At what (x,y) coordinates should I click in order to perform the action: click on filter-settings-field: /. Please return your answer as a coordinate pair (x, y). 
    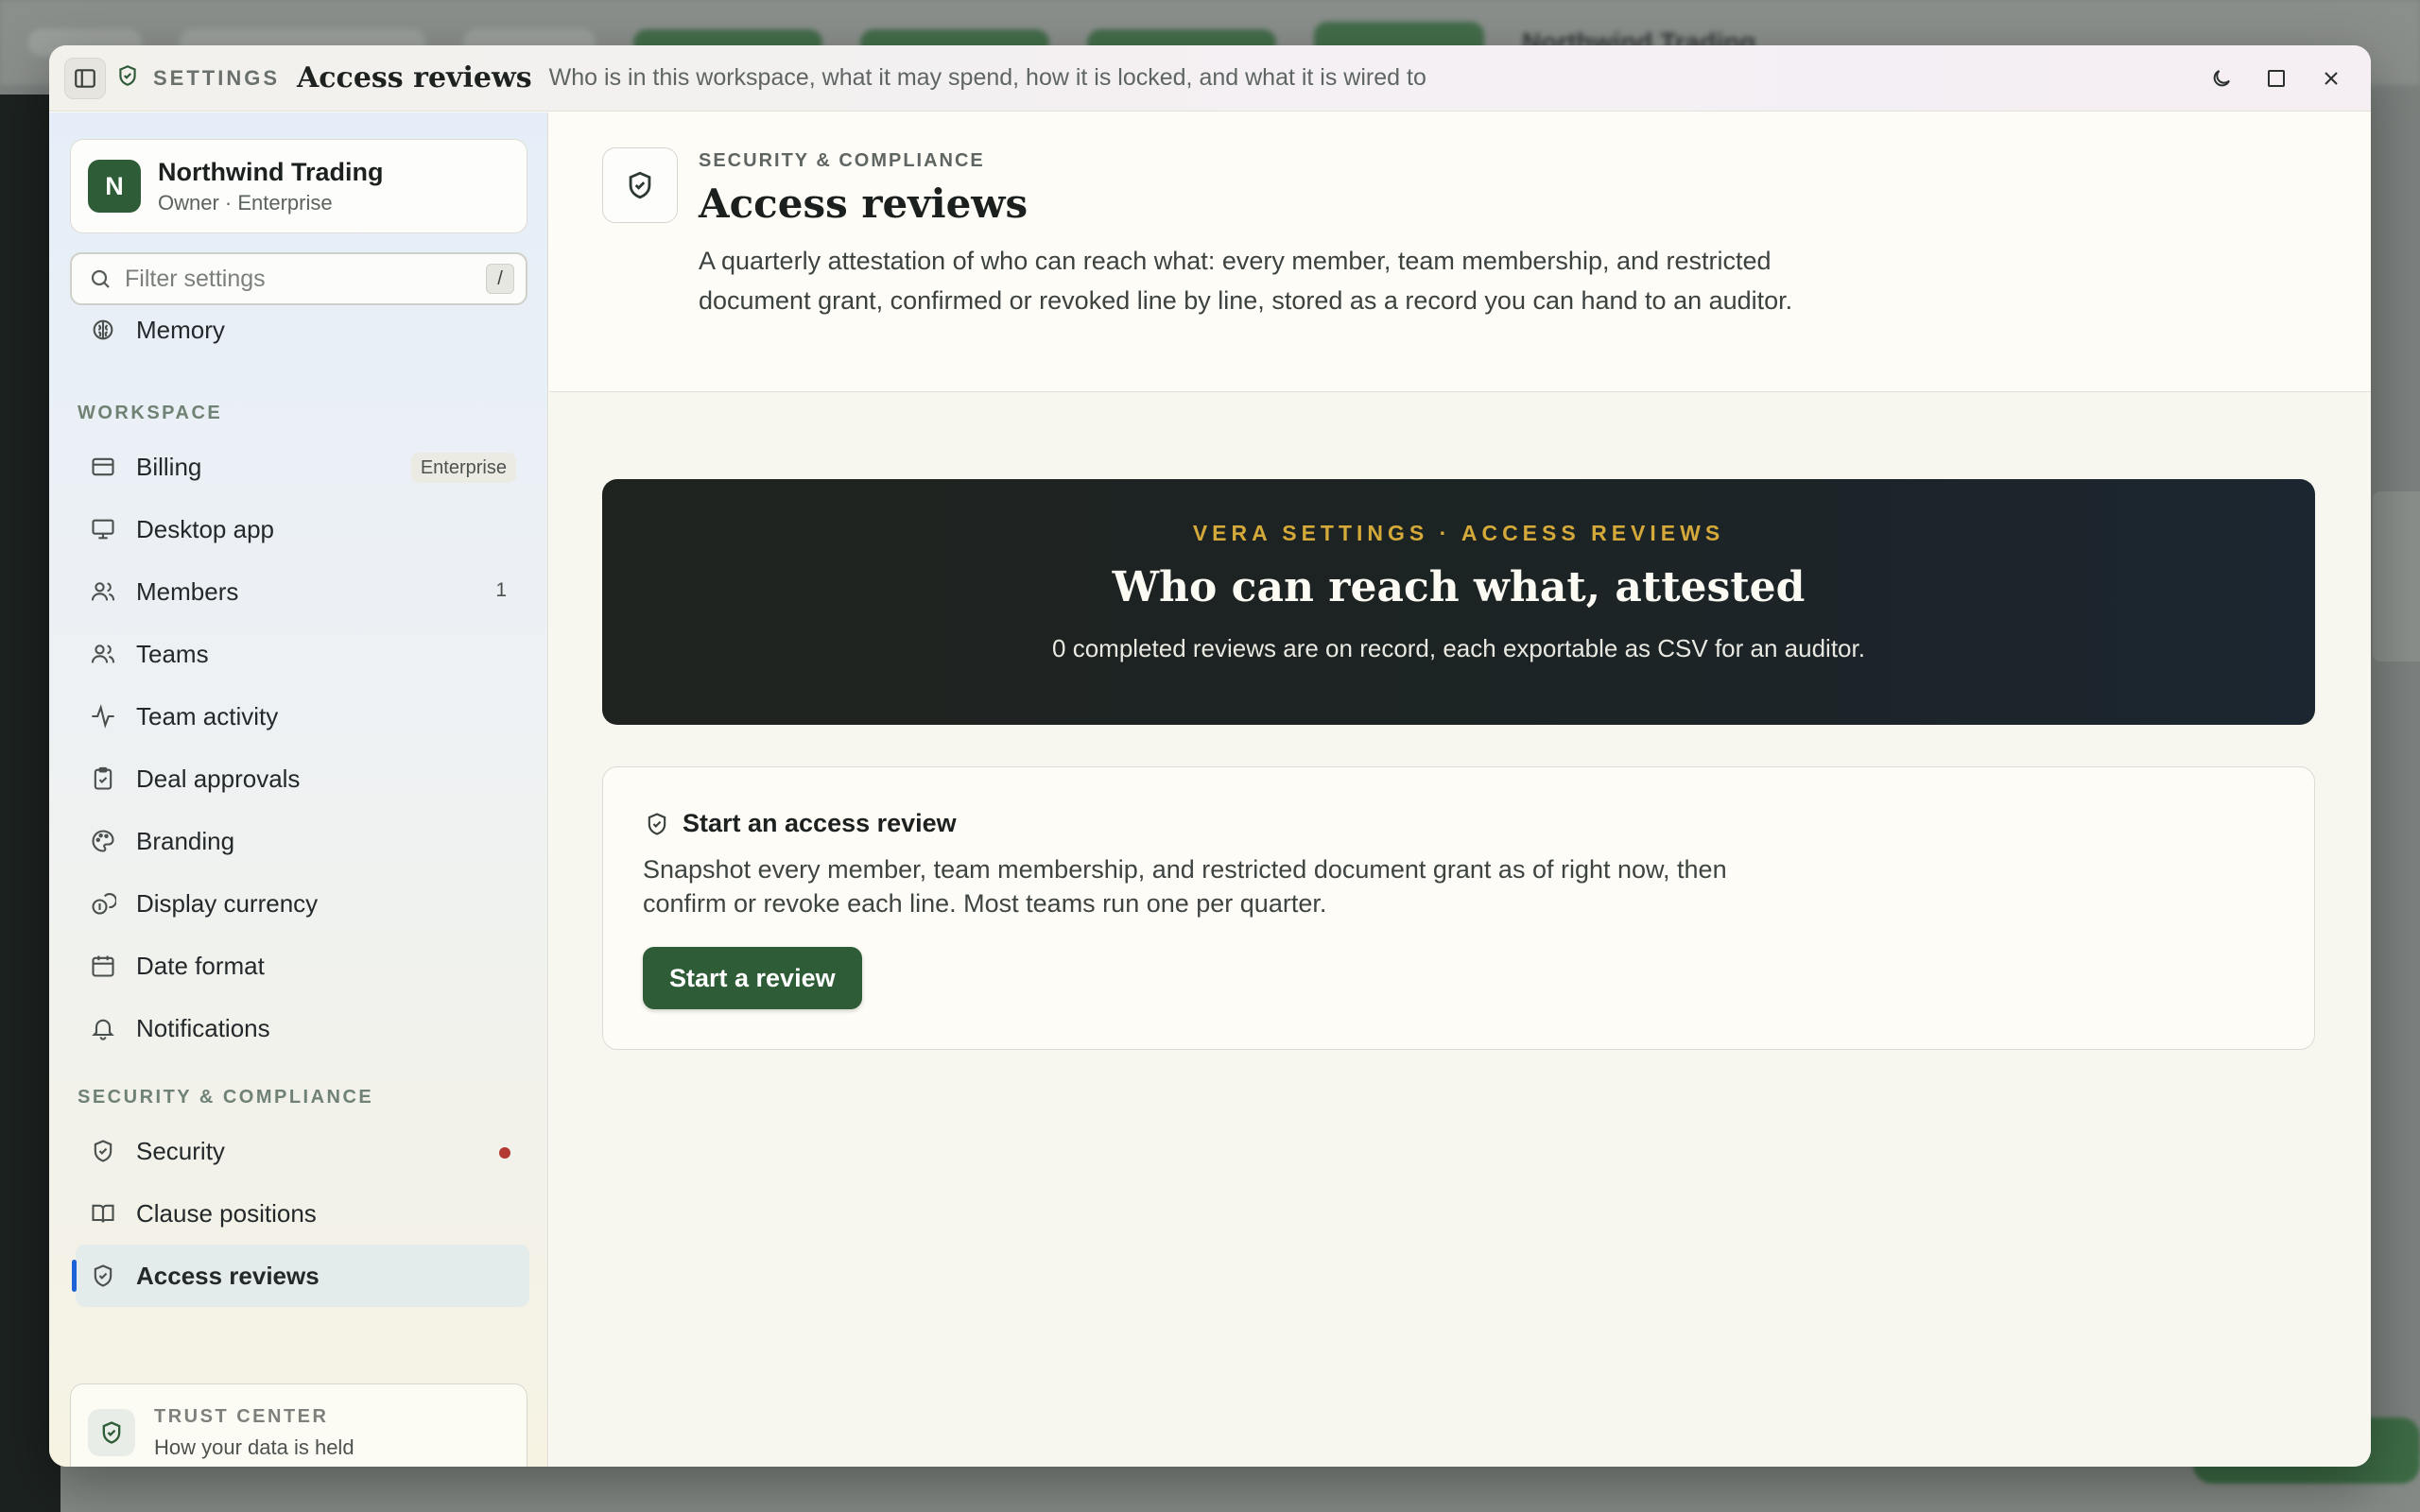
    Looking at the image, I should click on (298, 278).